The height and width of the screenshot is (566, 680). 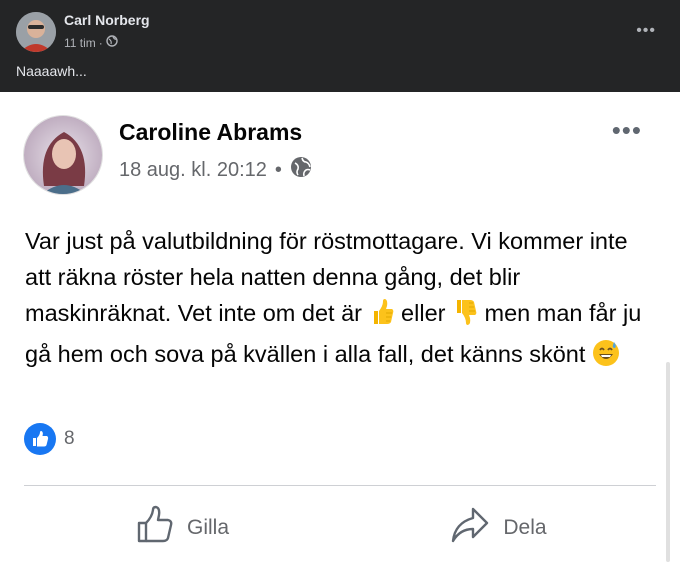 I want to click on post-time: 11 tim, so click(x=80, y=43).